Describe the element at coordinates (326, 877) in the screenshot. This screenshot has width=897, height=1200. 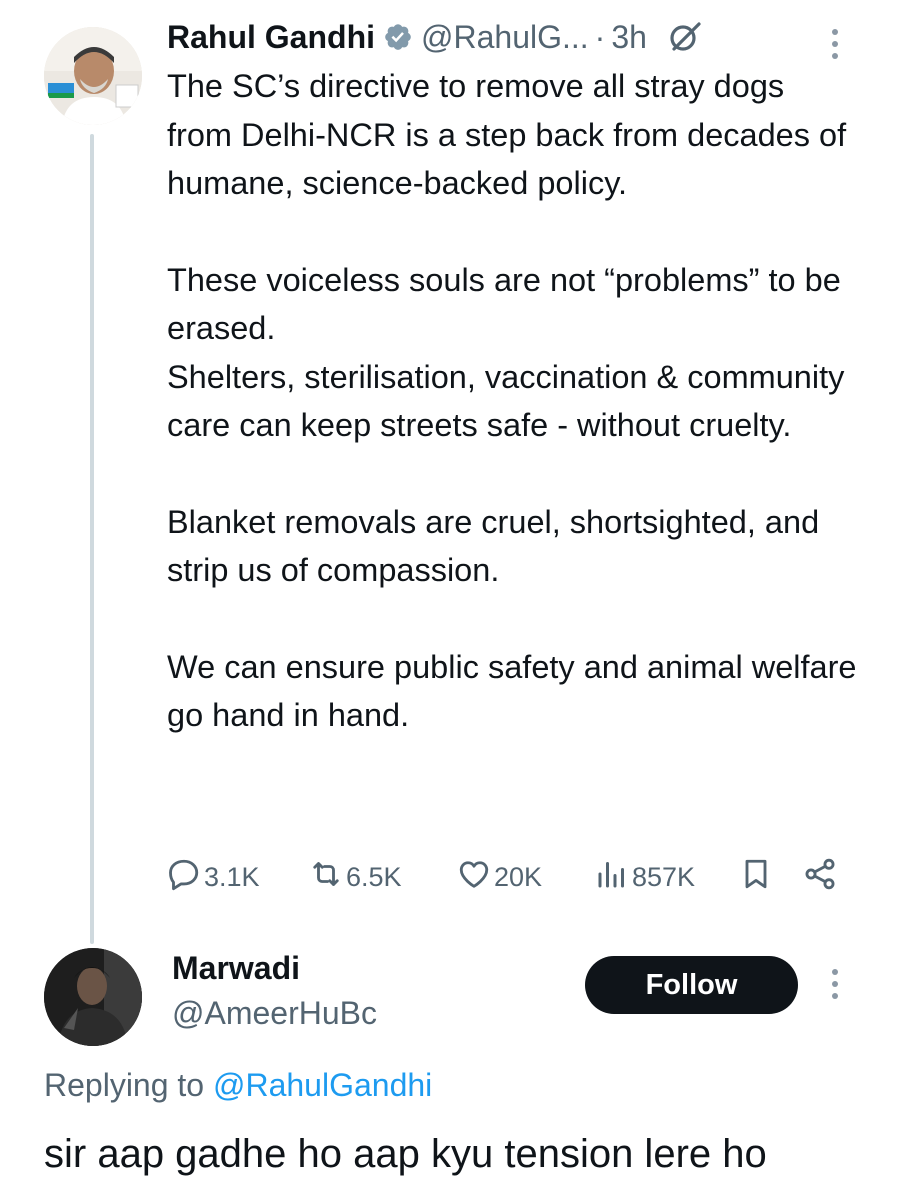
I see `repost-icon` at that location.